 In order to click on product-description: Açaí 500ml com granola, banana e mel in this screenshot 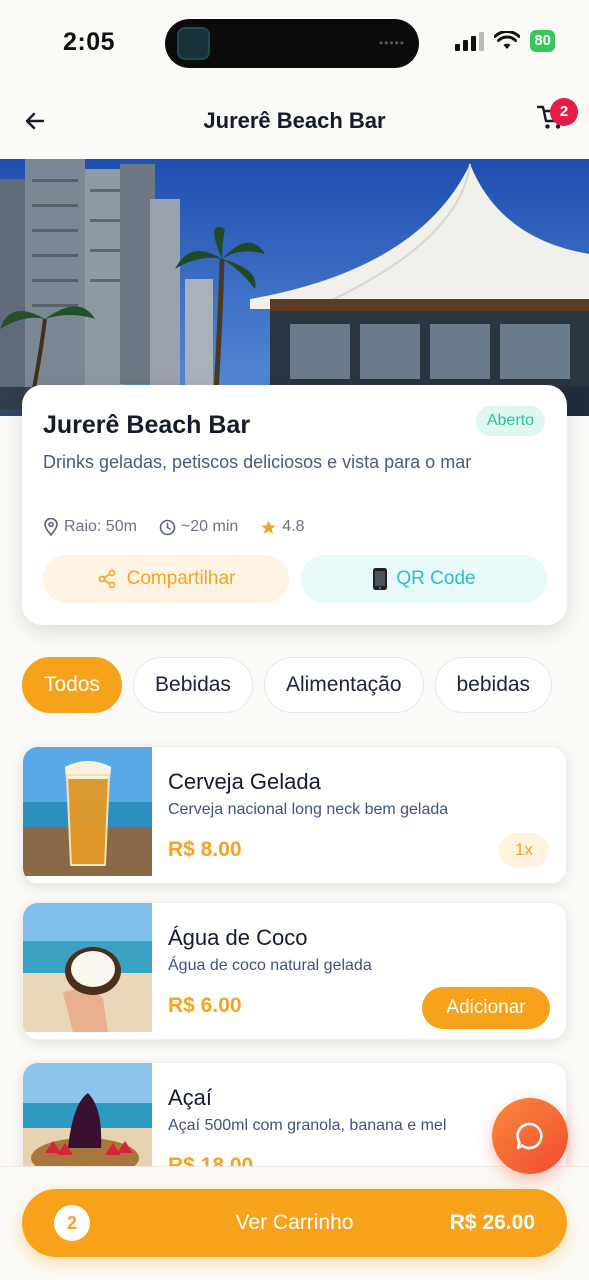, I will do `click(307, 1125)`.